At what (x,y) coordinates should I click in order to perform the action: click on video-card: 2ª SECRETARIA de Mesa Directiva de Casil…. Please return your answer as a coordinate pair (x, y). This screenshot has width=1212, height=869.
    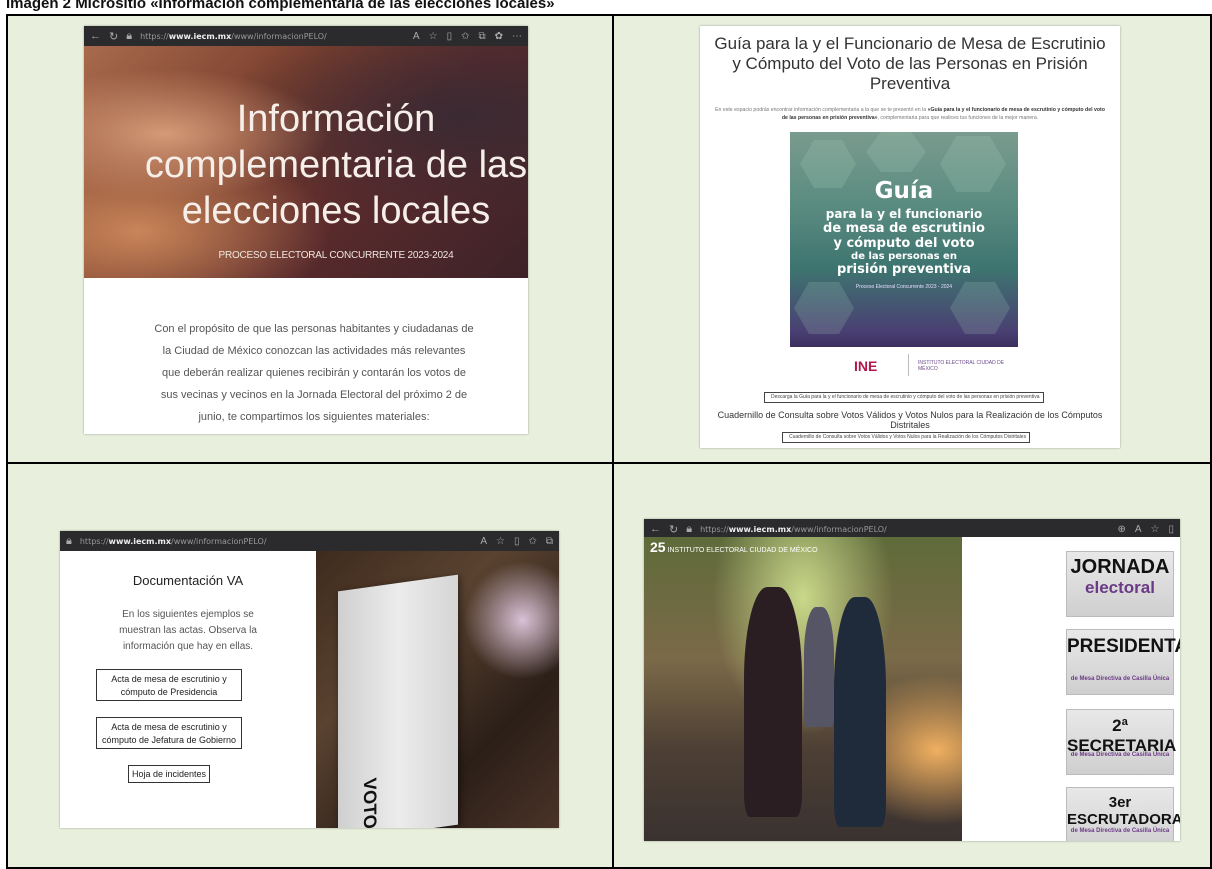
    Looking at the image, I should click on (1121, 742).